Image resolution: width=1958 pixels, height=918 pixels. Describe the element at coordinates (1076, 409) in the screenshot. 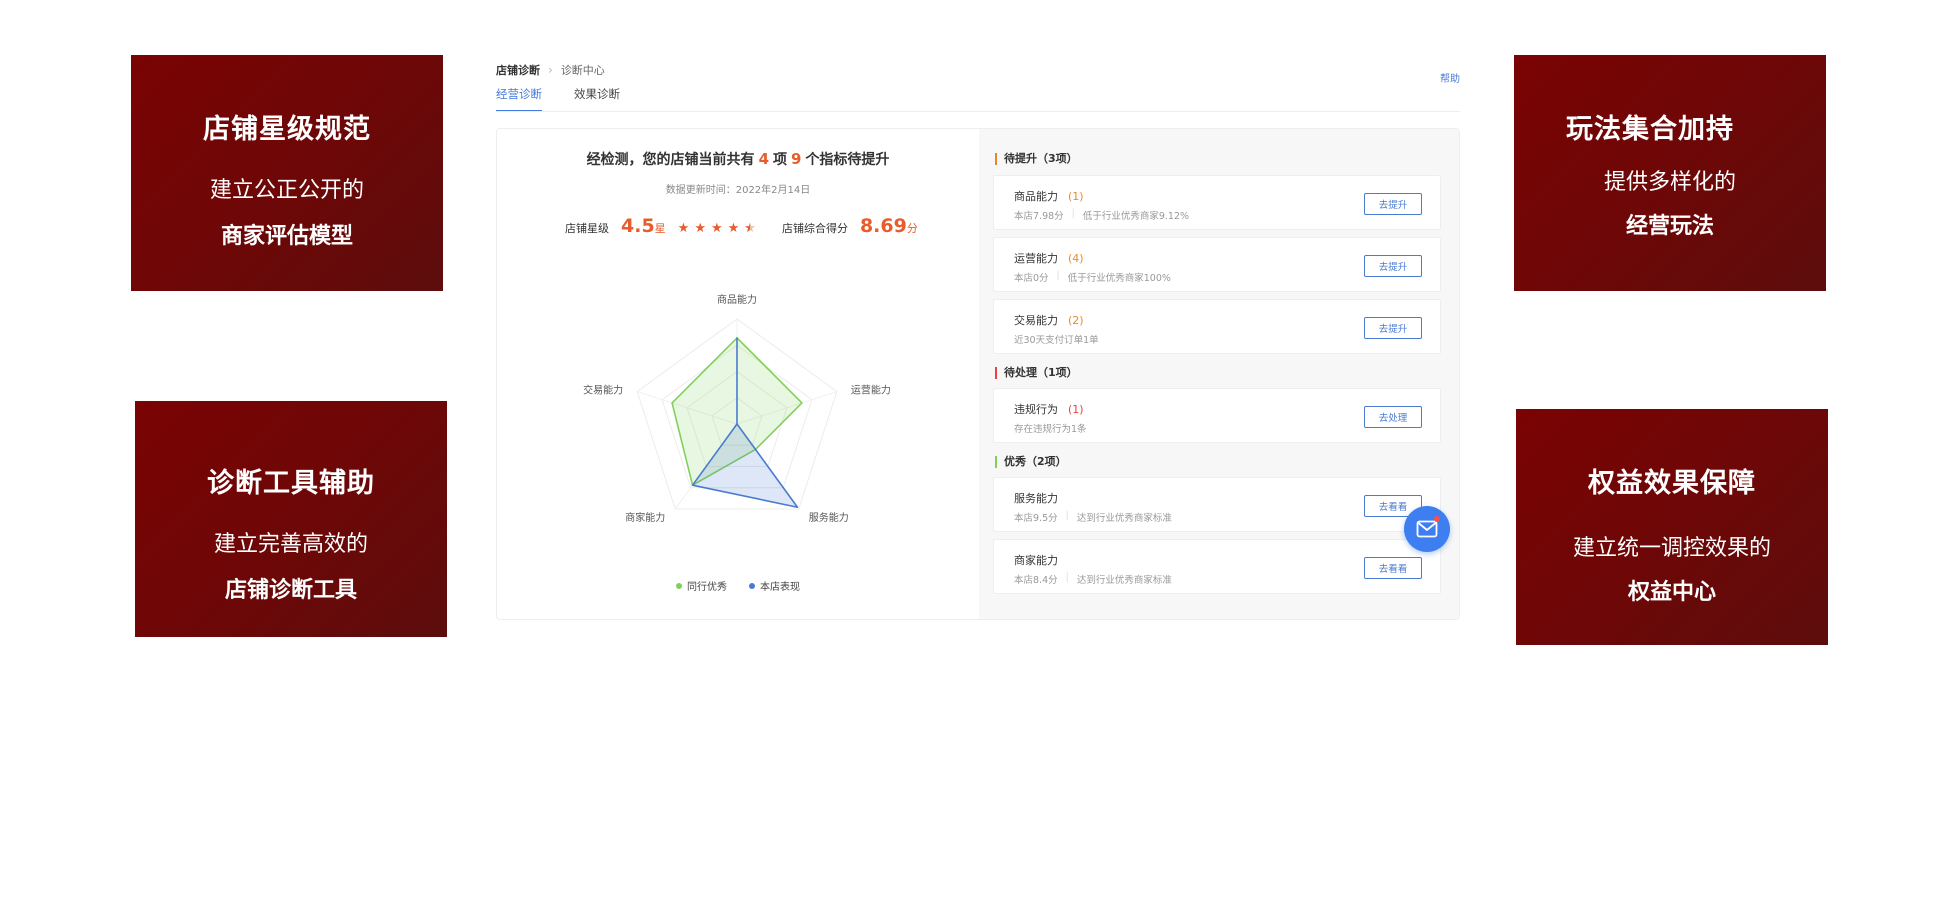

I see `task-count: (1)` at that location.